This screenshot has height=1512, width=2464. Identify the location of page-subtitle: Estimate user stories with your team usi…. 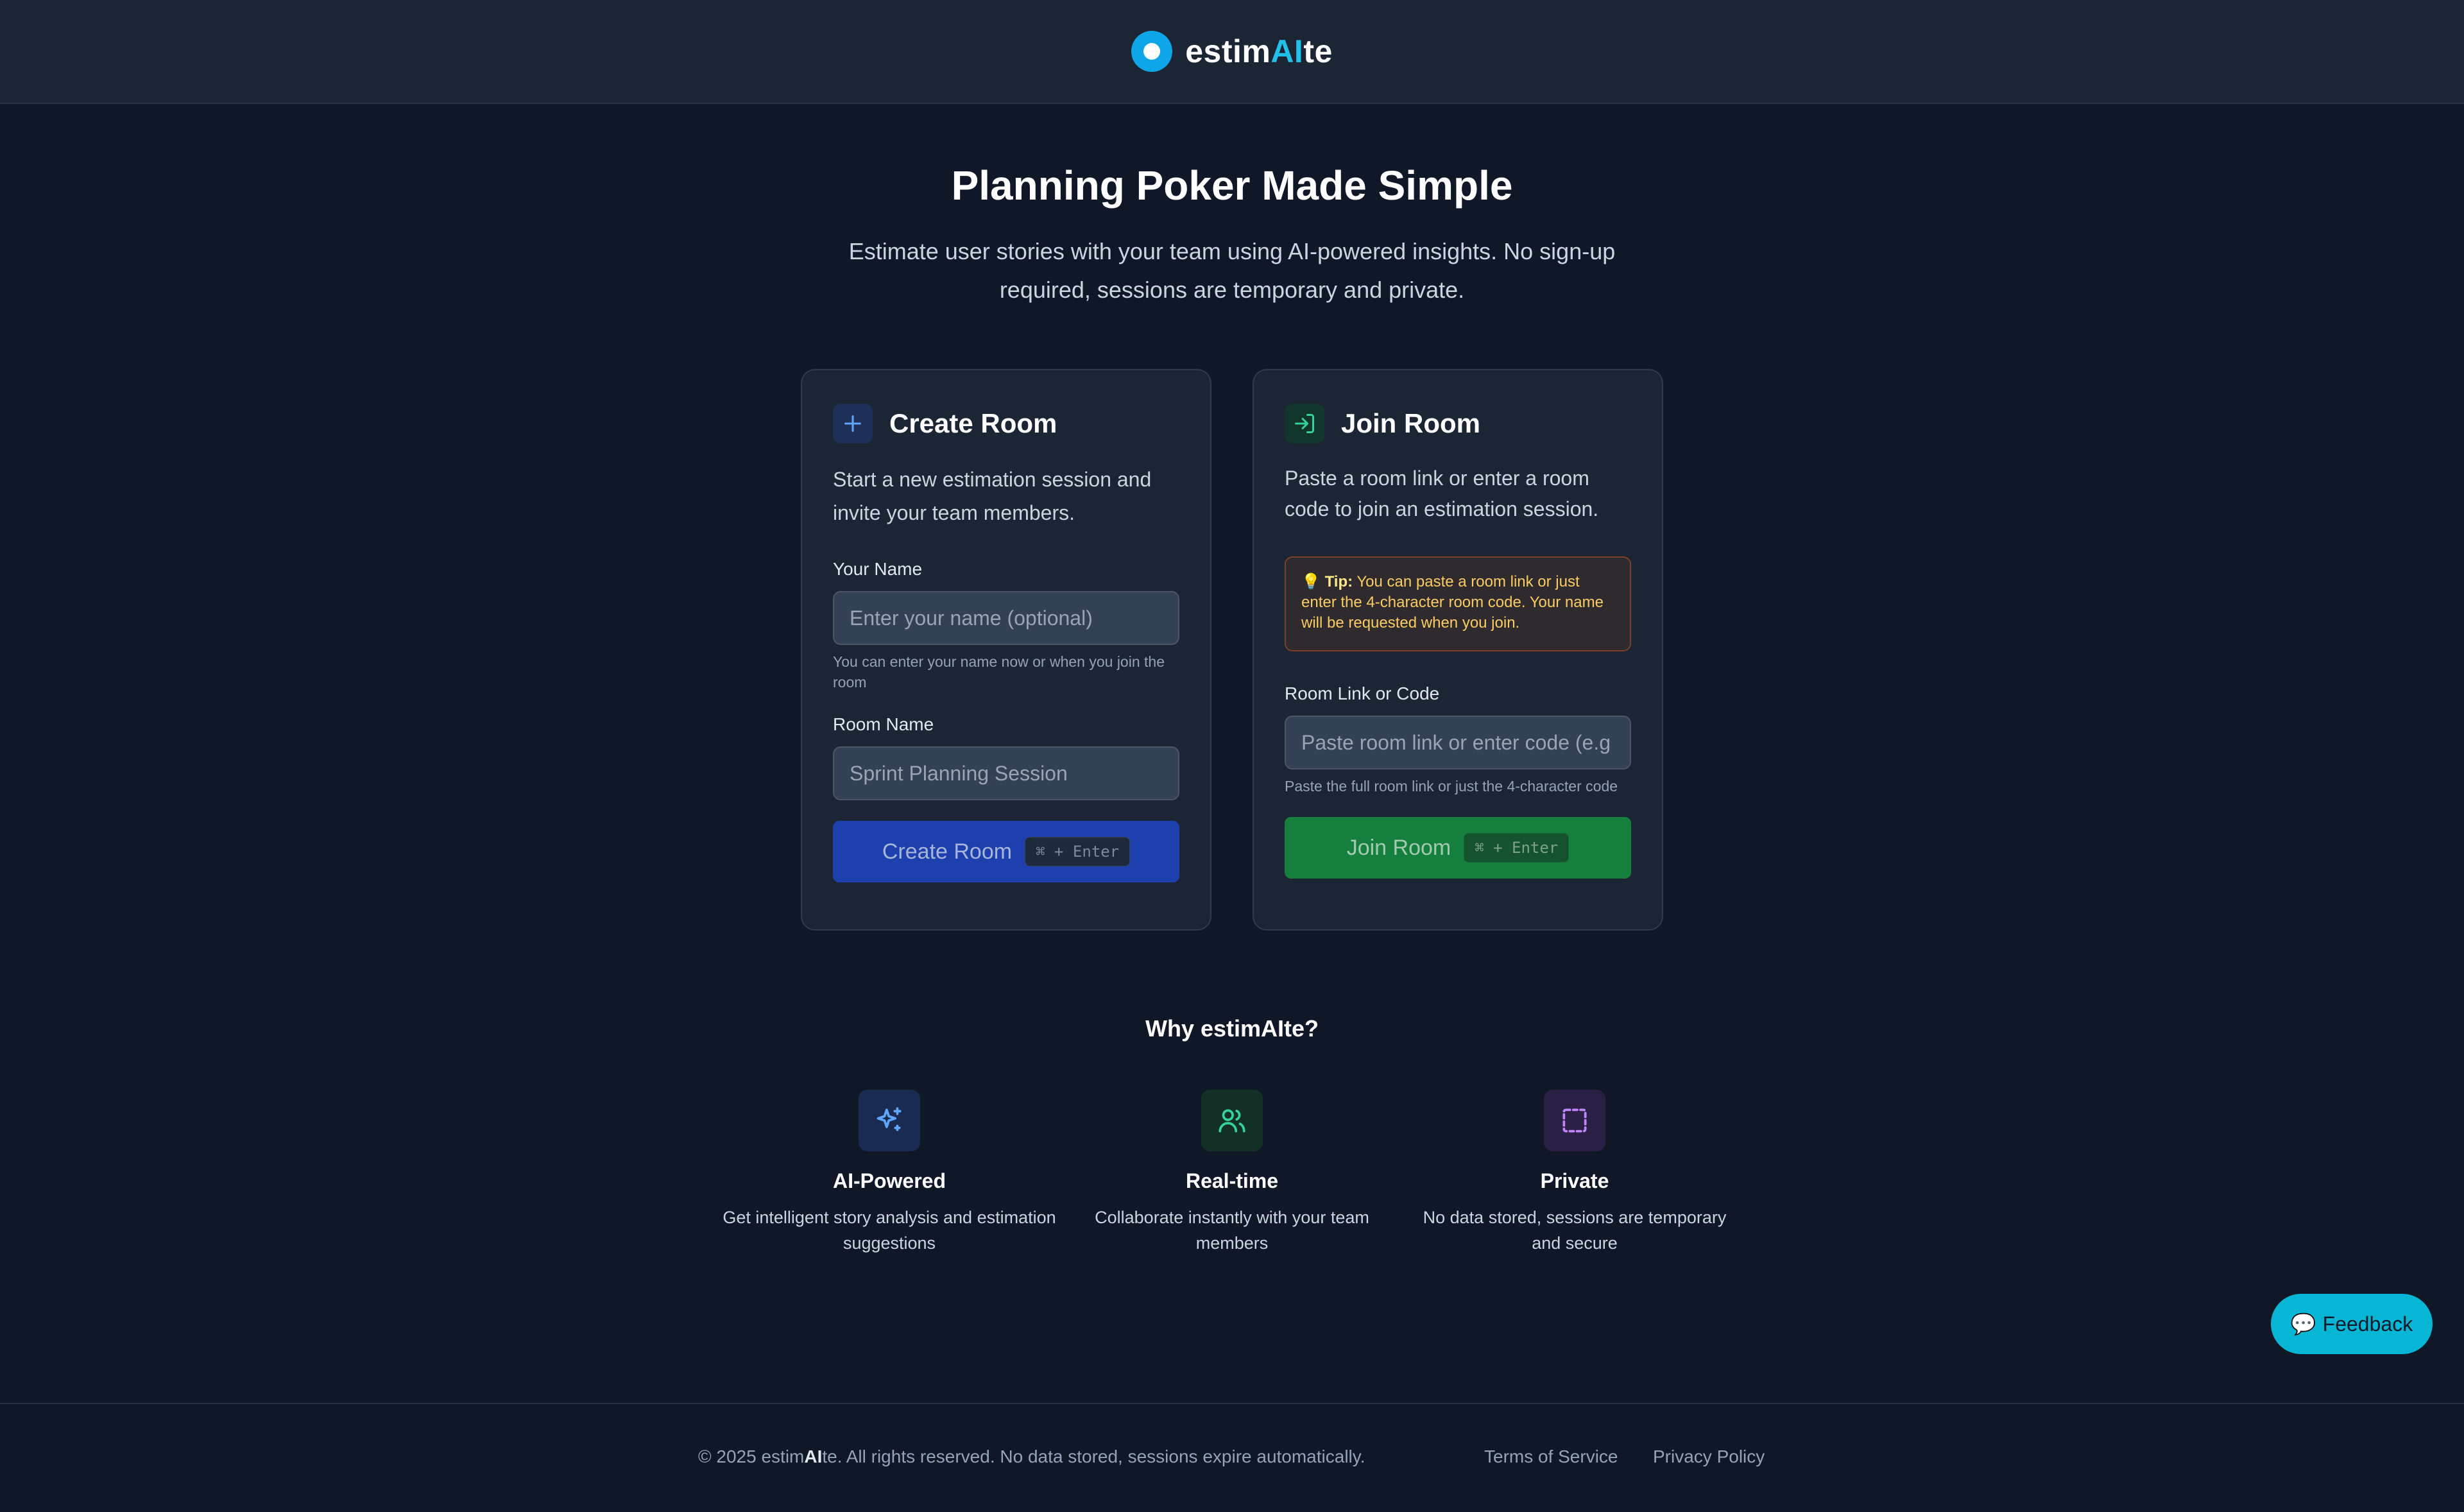
(1232, 270).